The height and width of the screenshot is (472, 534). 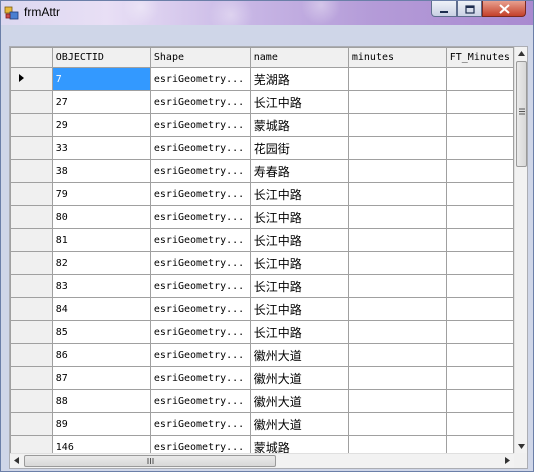 I want to click on table-row: 82 esriGeometry... 长江中路, so click(x=262, y=263).